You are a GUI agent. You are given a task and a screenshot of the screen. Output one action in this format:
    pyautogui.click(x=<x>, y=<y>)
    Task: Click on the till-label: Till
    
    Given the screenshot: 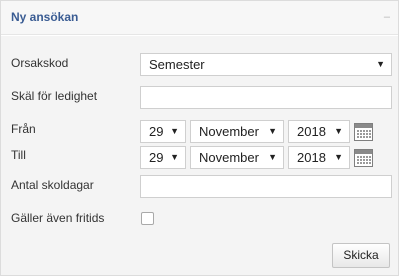 What is the action you would take?
    pyautogui.click(x=18, y=155)
    